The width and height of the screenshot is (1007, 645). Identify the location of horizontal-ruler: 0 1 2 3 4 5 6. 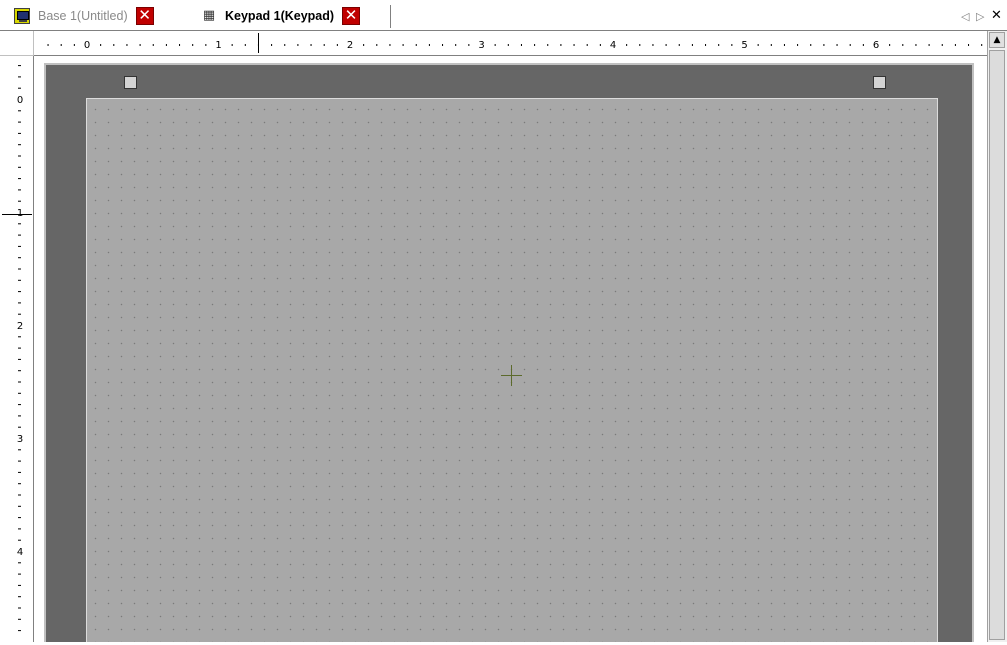
(510, 43).